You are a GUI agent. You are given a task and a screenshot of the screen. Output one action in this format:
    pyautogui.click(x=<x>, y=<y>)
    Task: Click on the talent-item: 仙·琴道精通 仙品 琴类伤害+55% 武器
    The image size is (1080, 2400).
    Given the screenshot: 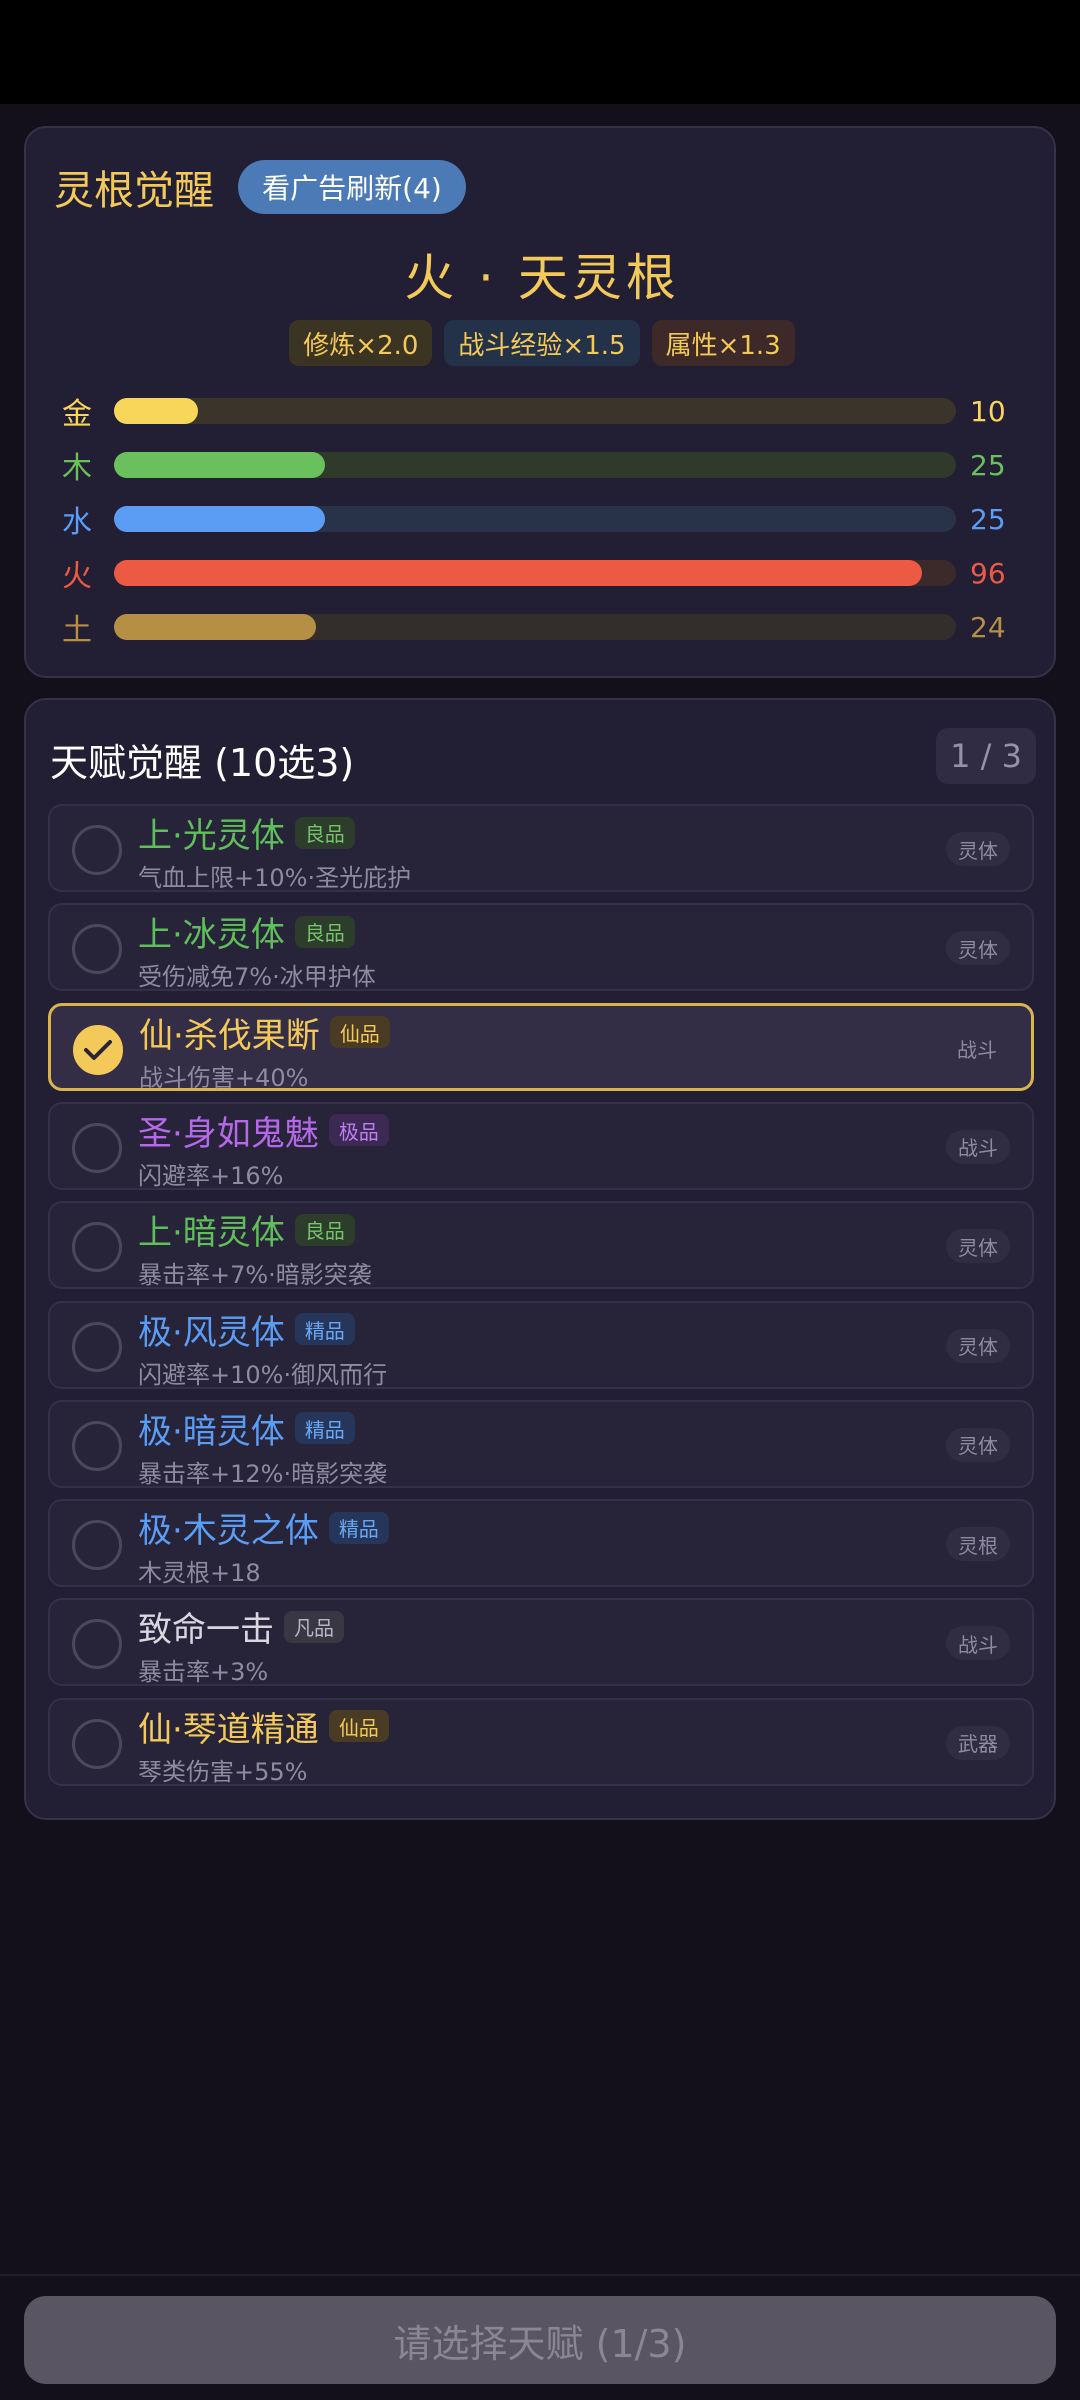 What is the action you would take?
    pyautogui.click(x=541, y=1741)
    